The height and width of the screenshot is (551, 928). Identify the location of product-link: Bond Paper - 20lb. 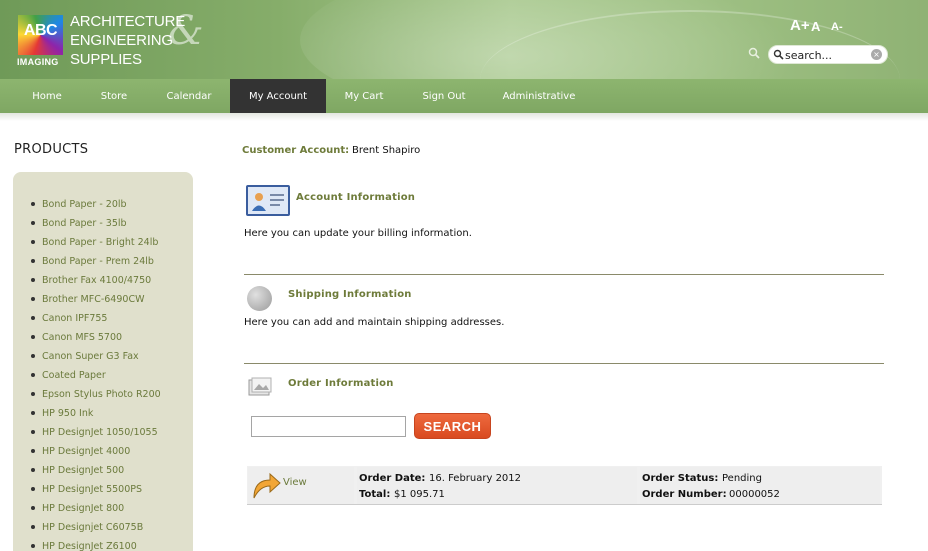
(79, 204).